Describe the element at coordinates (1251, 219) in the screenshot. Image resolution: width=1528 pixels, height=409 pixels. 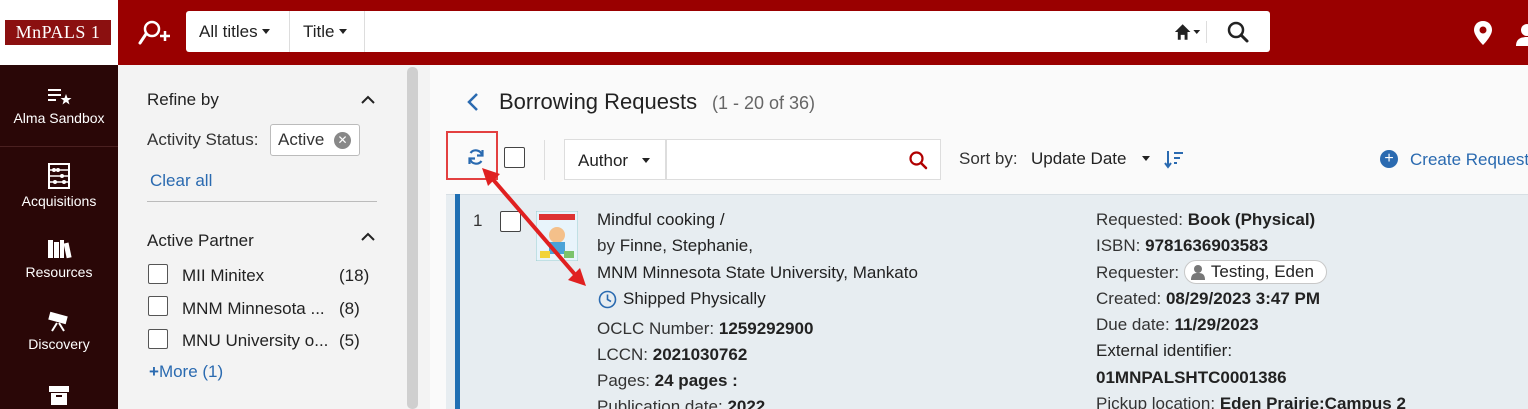
I see `requested-value: Book (Physical)` at that location.